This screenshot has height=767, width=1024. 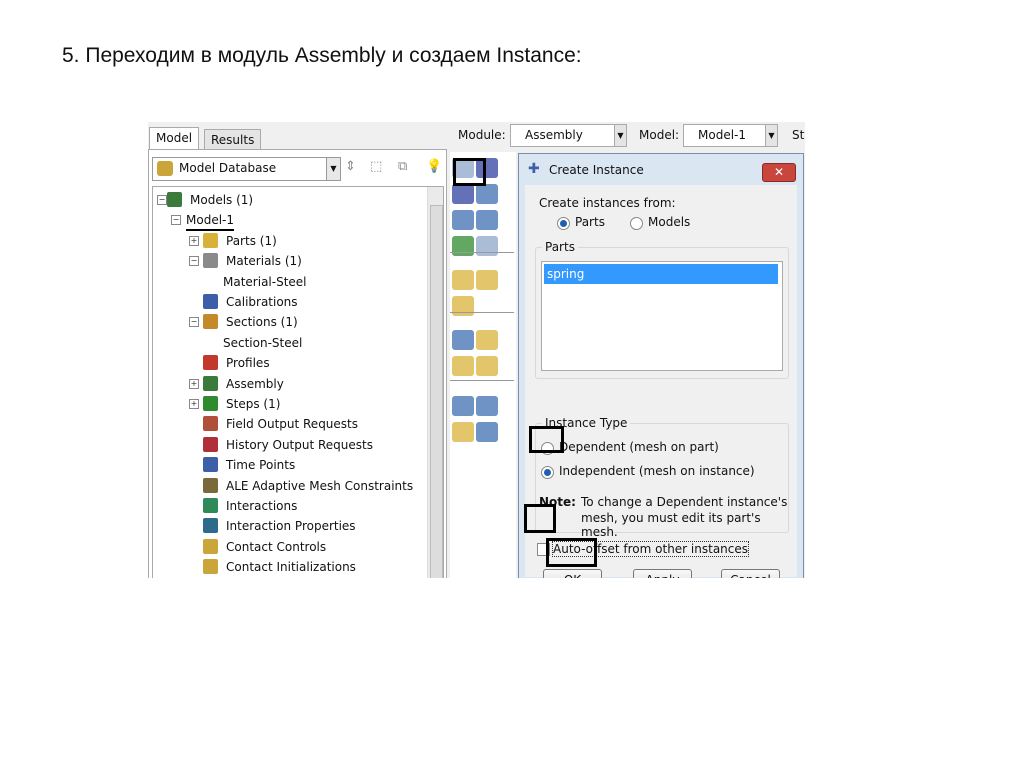 I want to click on tree-node: Interactions, so click(x=288, y=506).